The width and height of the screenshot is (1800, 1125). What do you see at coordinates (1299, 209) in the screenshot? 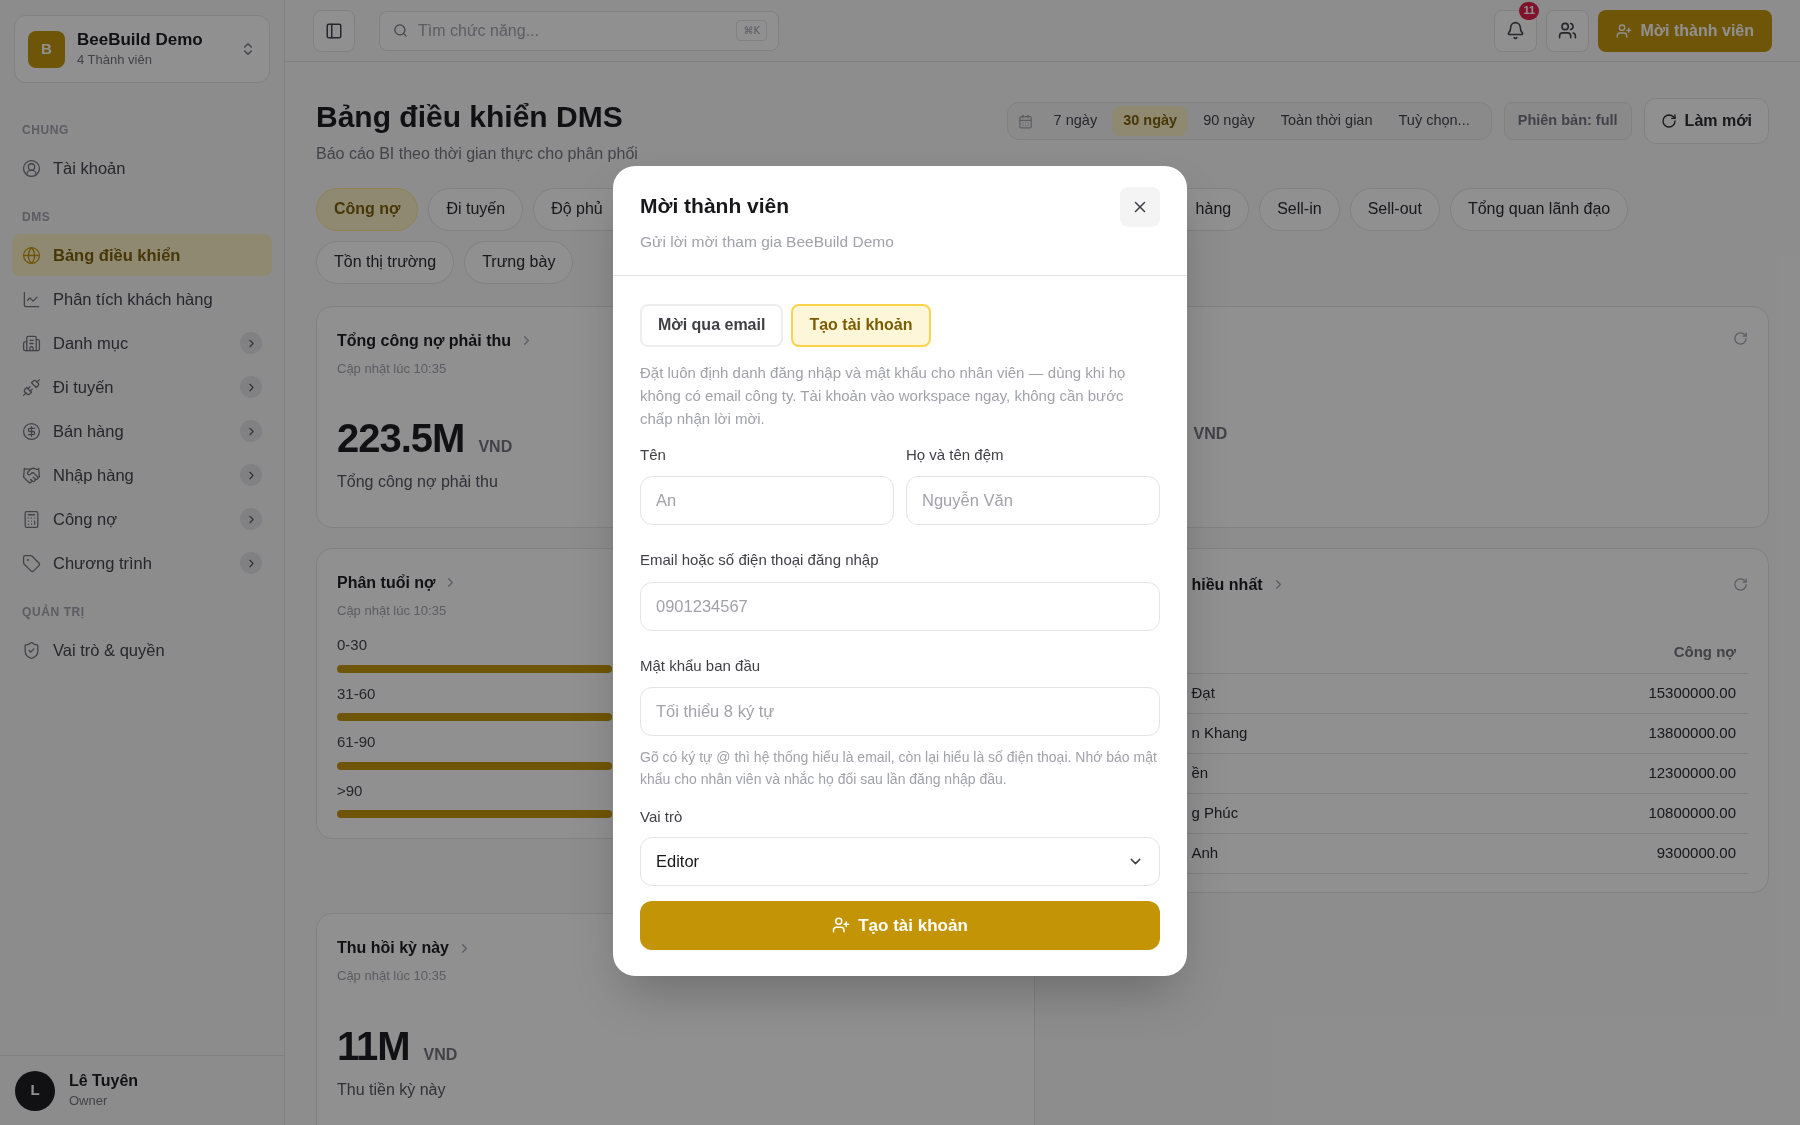
I see `report-tab: Sell-in` at bounding box center [1299, 209].